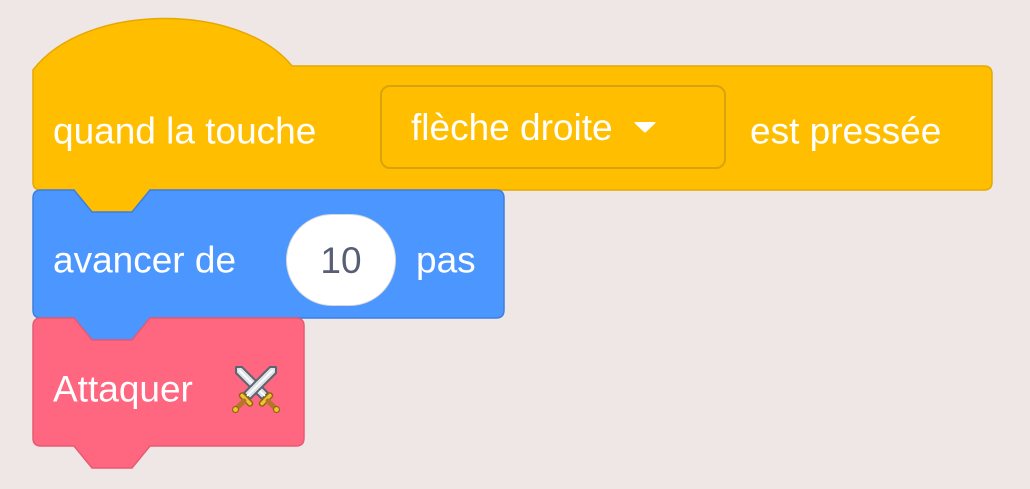 This screenshot has width=1030, height=489. I want to click on chevron-down-icon, so click(645, 127).